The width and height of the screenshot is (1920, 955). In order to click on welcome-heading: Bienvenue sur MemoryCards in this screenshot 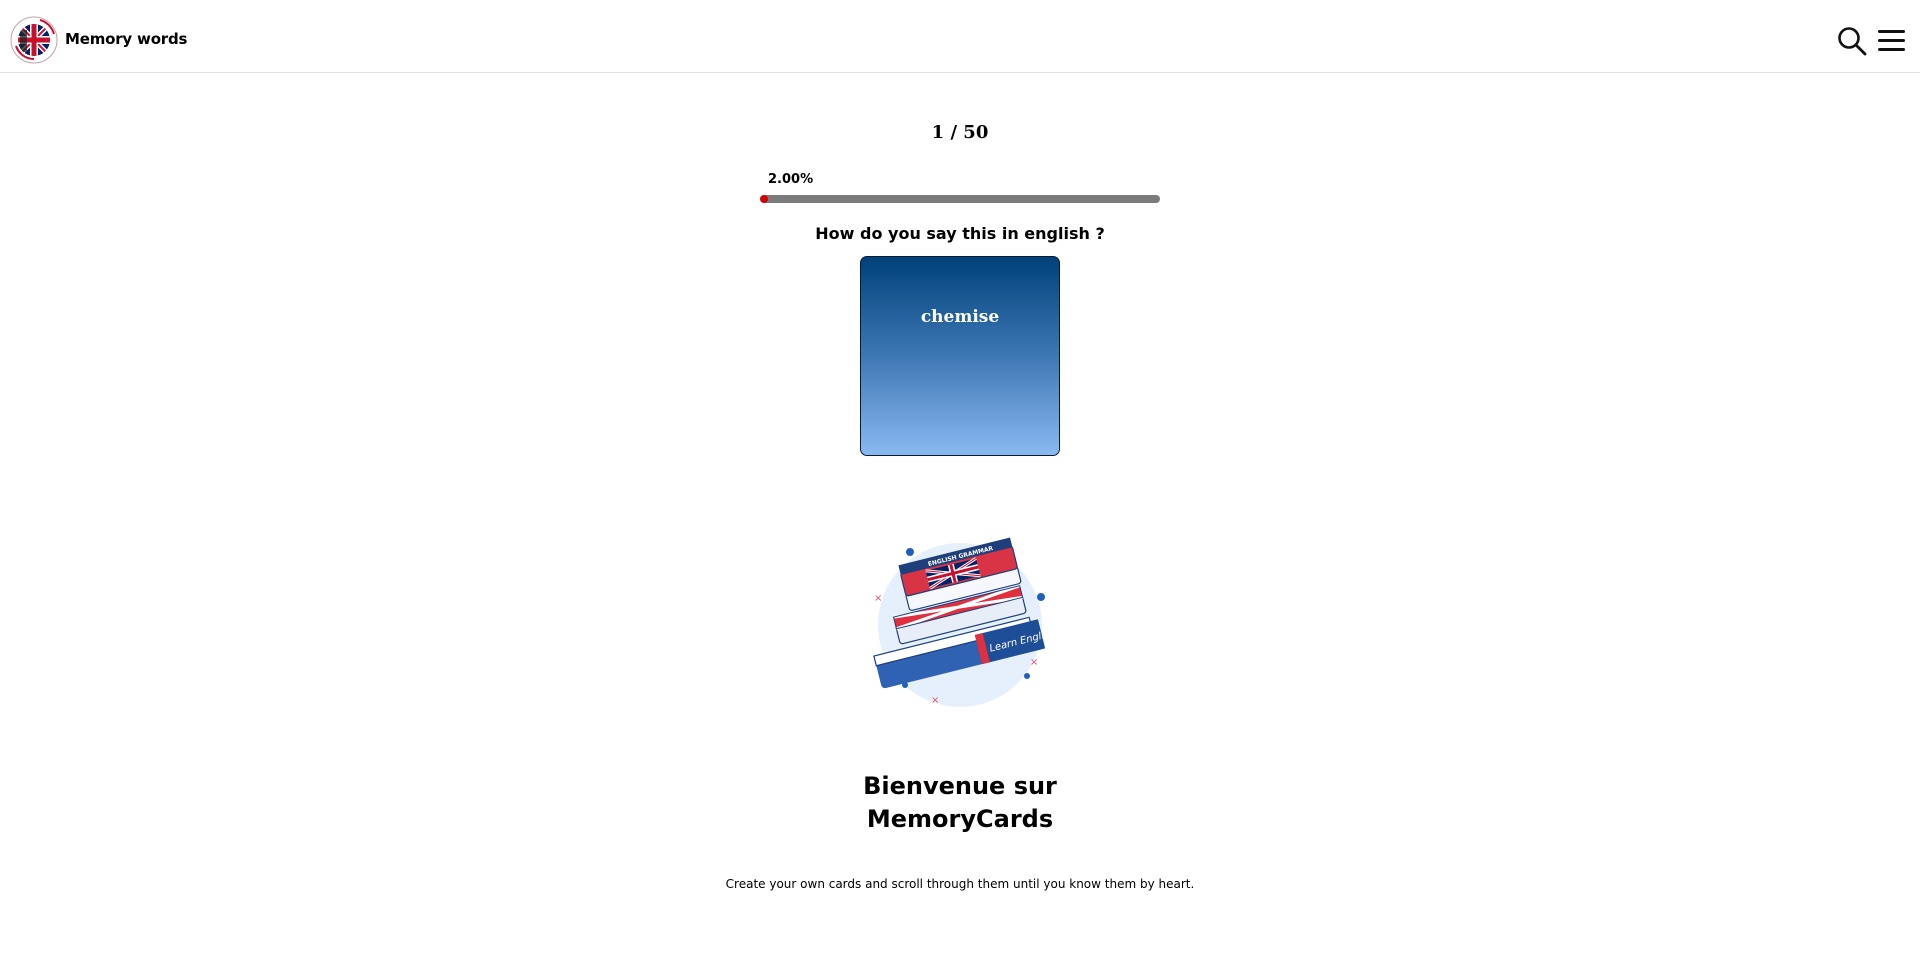, I will do `click(960, 803)`.